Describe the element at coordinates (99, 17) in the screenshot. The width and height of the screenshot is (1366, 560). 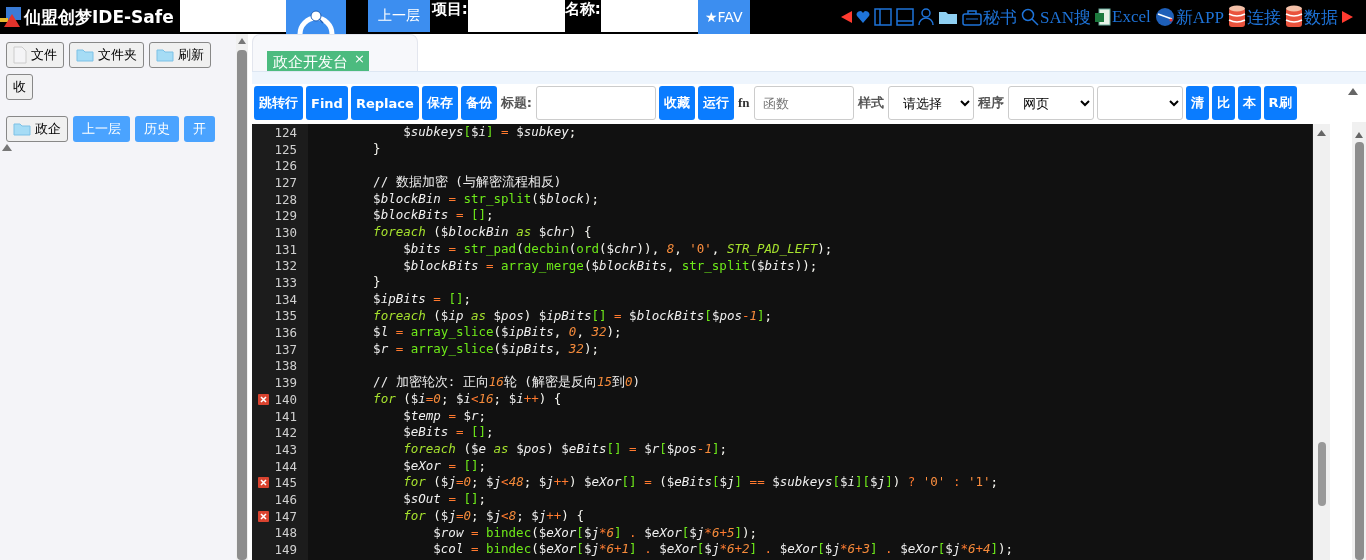
I see `app-title: 仙盟创梦IDE-Safe` at that location.